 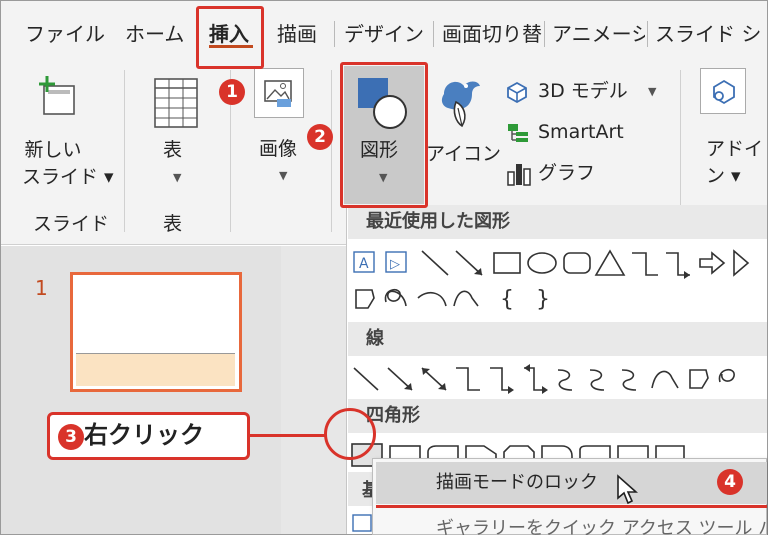 What do you see at coordinates (176, 103) in the screenshot?
I see `table-icon` at bounding box center [176, 103].